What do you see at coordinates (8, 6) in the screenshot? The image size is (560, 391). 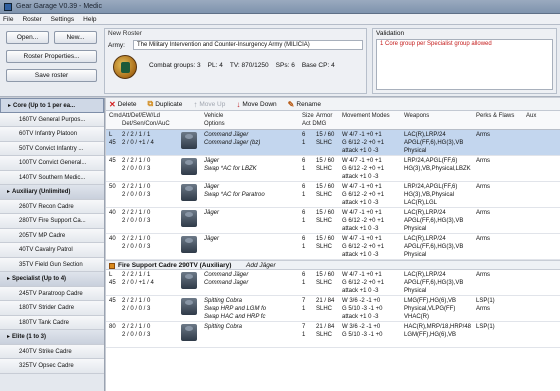 I see `app-icon` at bounding box center [8, 6].